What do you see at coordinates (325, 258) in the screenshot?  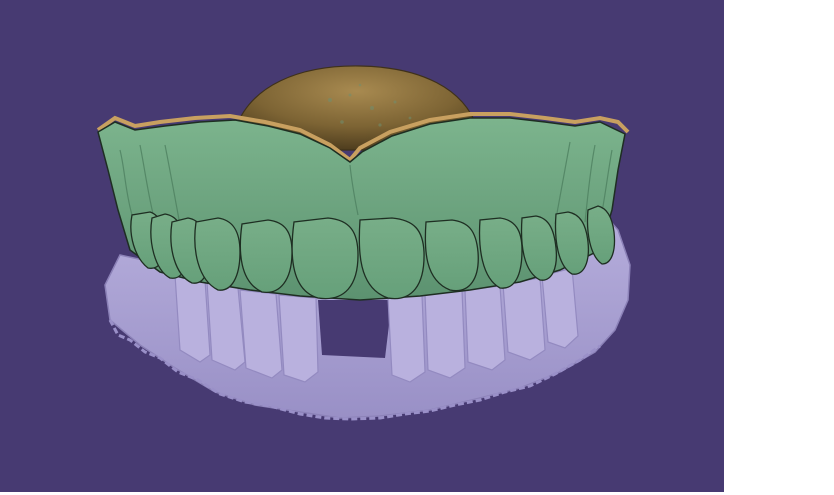 I see `tooth-left-central-incisor` at bounding box center [325, 258].